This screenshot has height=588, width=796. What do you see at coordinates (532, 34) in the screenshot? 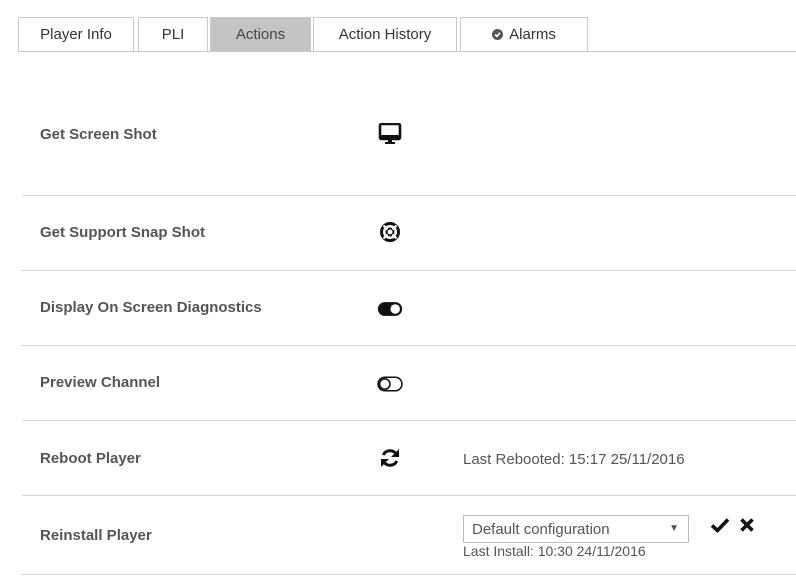
I see `tab-label: Alarms` at bounding box center [532, 34].